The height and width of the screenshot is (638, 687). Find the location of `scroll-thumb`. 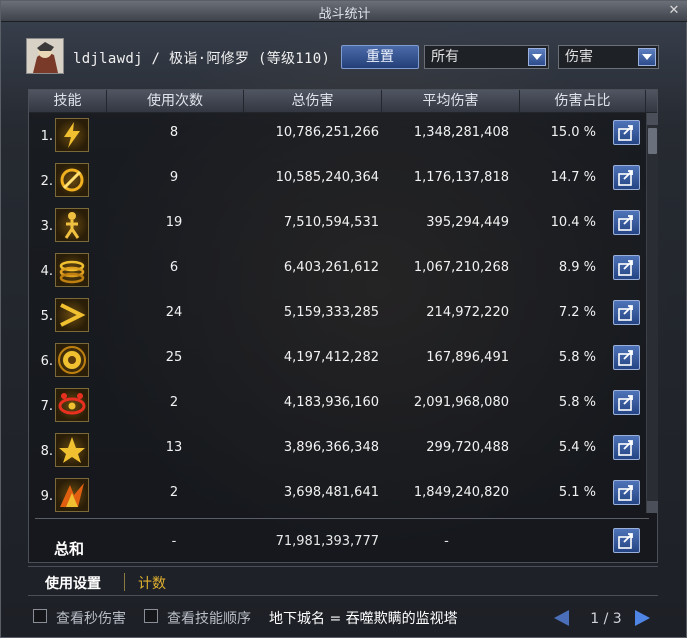

scroll-thumb is located at coordinates (652, 141).